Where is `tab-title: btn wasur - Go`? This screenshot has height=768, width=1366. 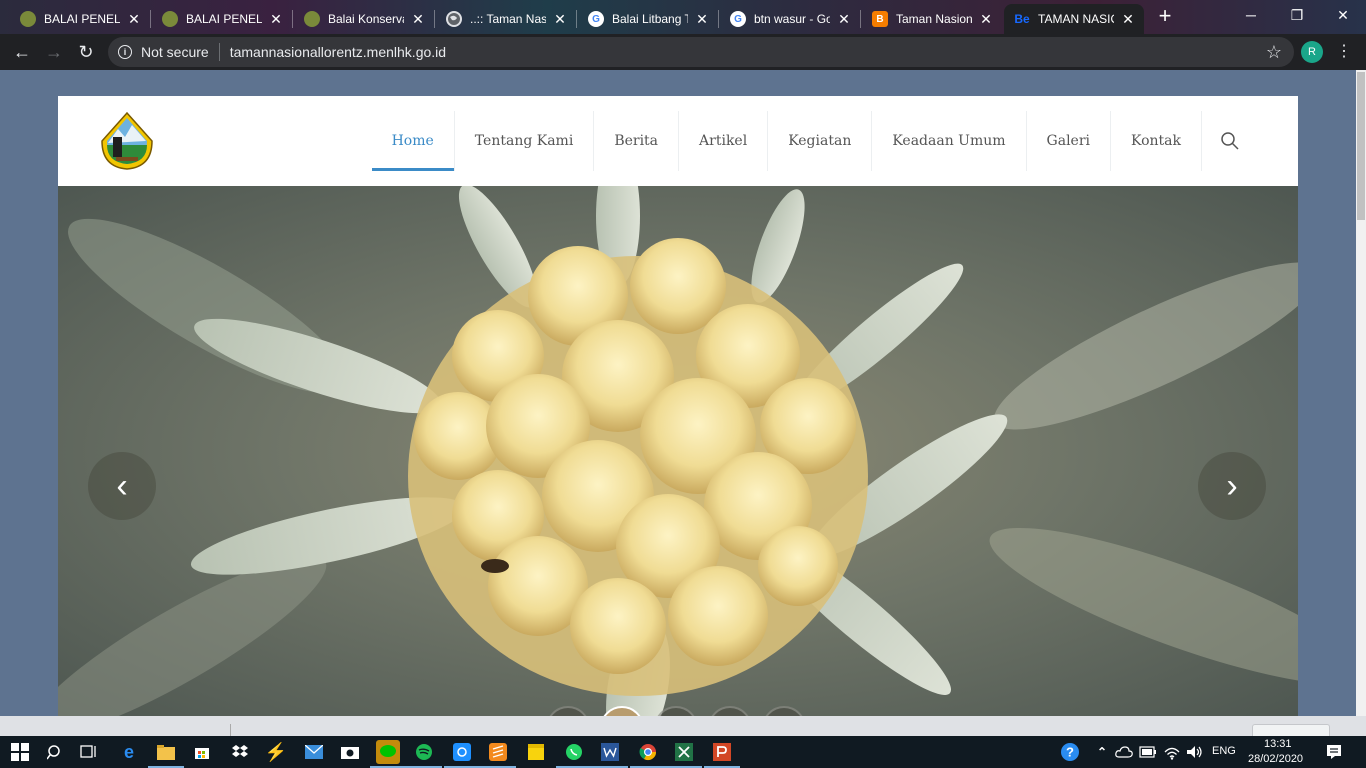
tab-title: btn wasur - Go is located at coordinates (792, 19).